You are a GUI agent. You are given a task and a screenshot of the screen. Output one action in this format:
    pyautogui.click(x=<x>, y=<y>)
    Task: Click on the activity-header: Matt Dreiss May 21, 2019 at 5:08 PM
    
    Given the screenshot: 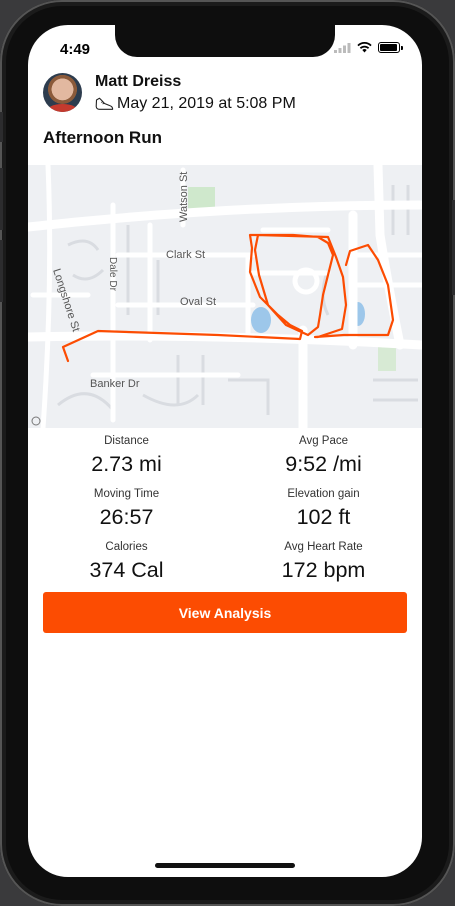 What is the action you would take?
    pyautogui.click(x=225, y=94)
    